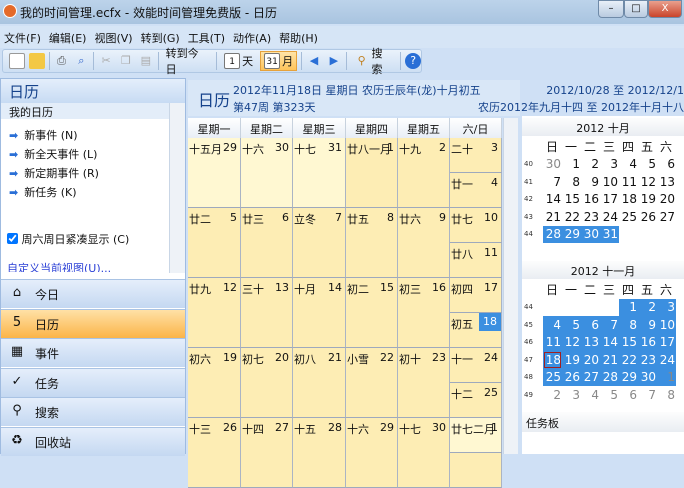 Image resolution: width=684 pixels, height=488 pixels. I want to click on new-icon, so click(17, 61).